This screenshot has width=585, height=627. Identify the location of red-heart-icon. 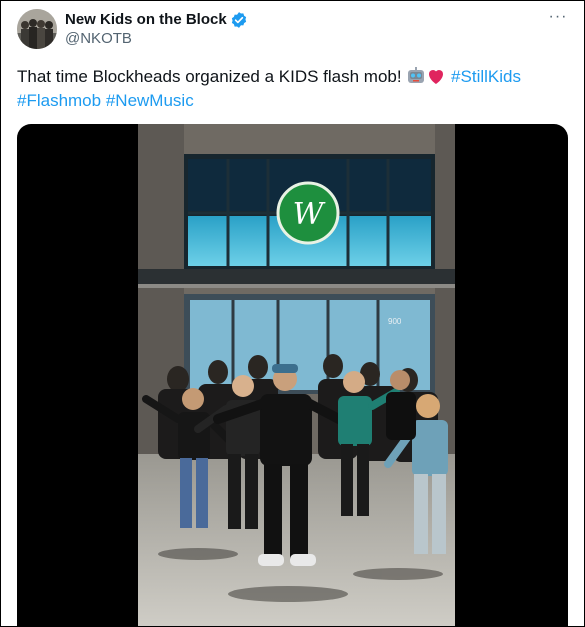
(436, 77).